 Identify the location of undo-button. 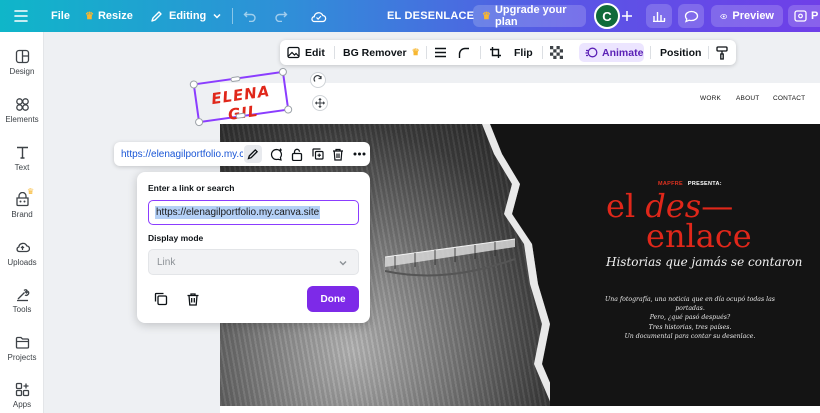
(250, 16).